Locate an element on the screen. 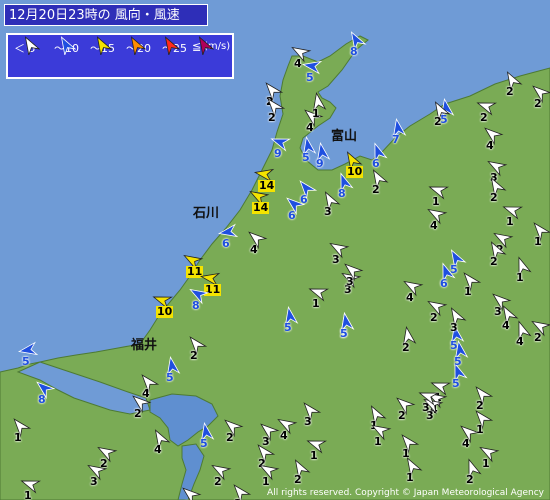  wind-station-49: 2 is located at coordinates (489, 112).